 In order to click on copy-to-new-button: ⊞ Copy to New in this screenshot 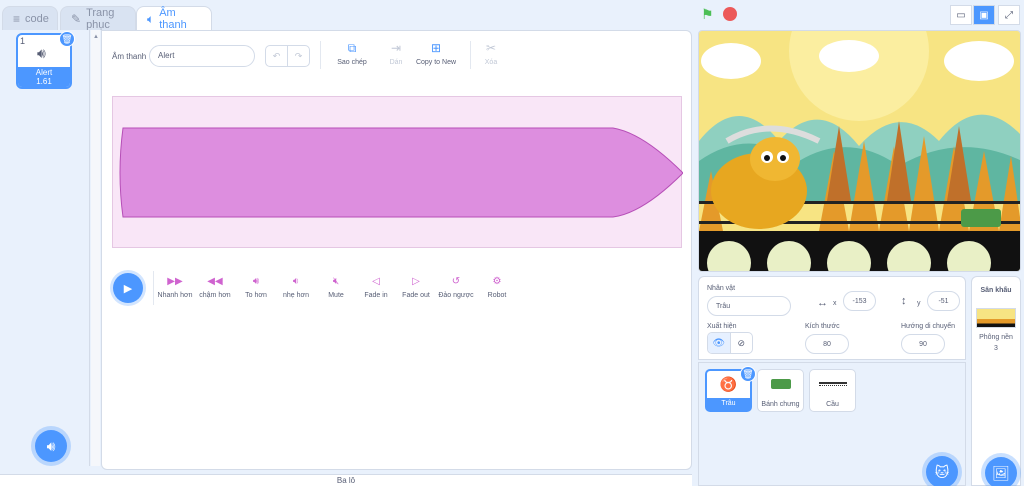, I will do `click(436, 53)`.